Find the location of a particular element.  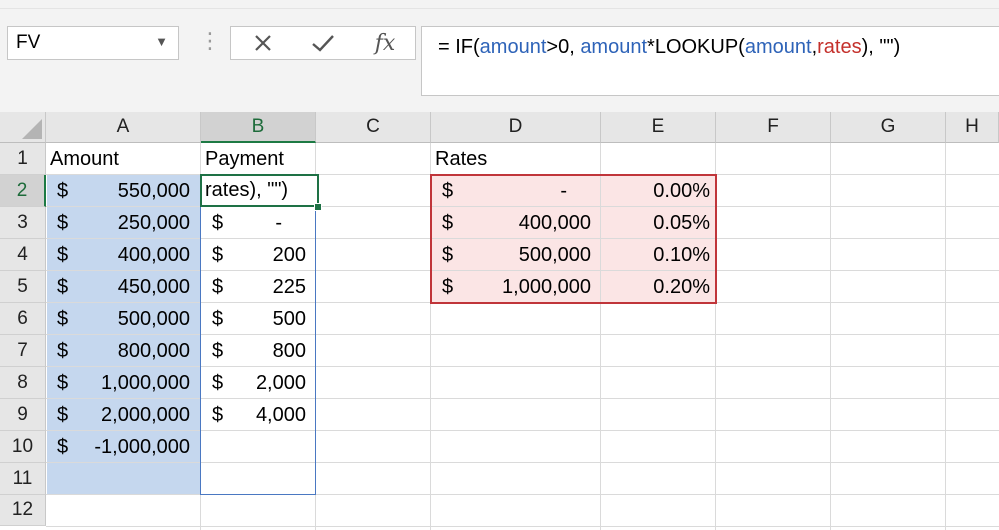

formula-token: = IF( is located at coordinates (459, 47).